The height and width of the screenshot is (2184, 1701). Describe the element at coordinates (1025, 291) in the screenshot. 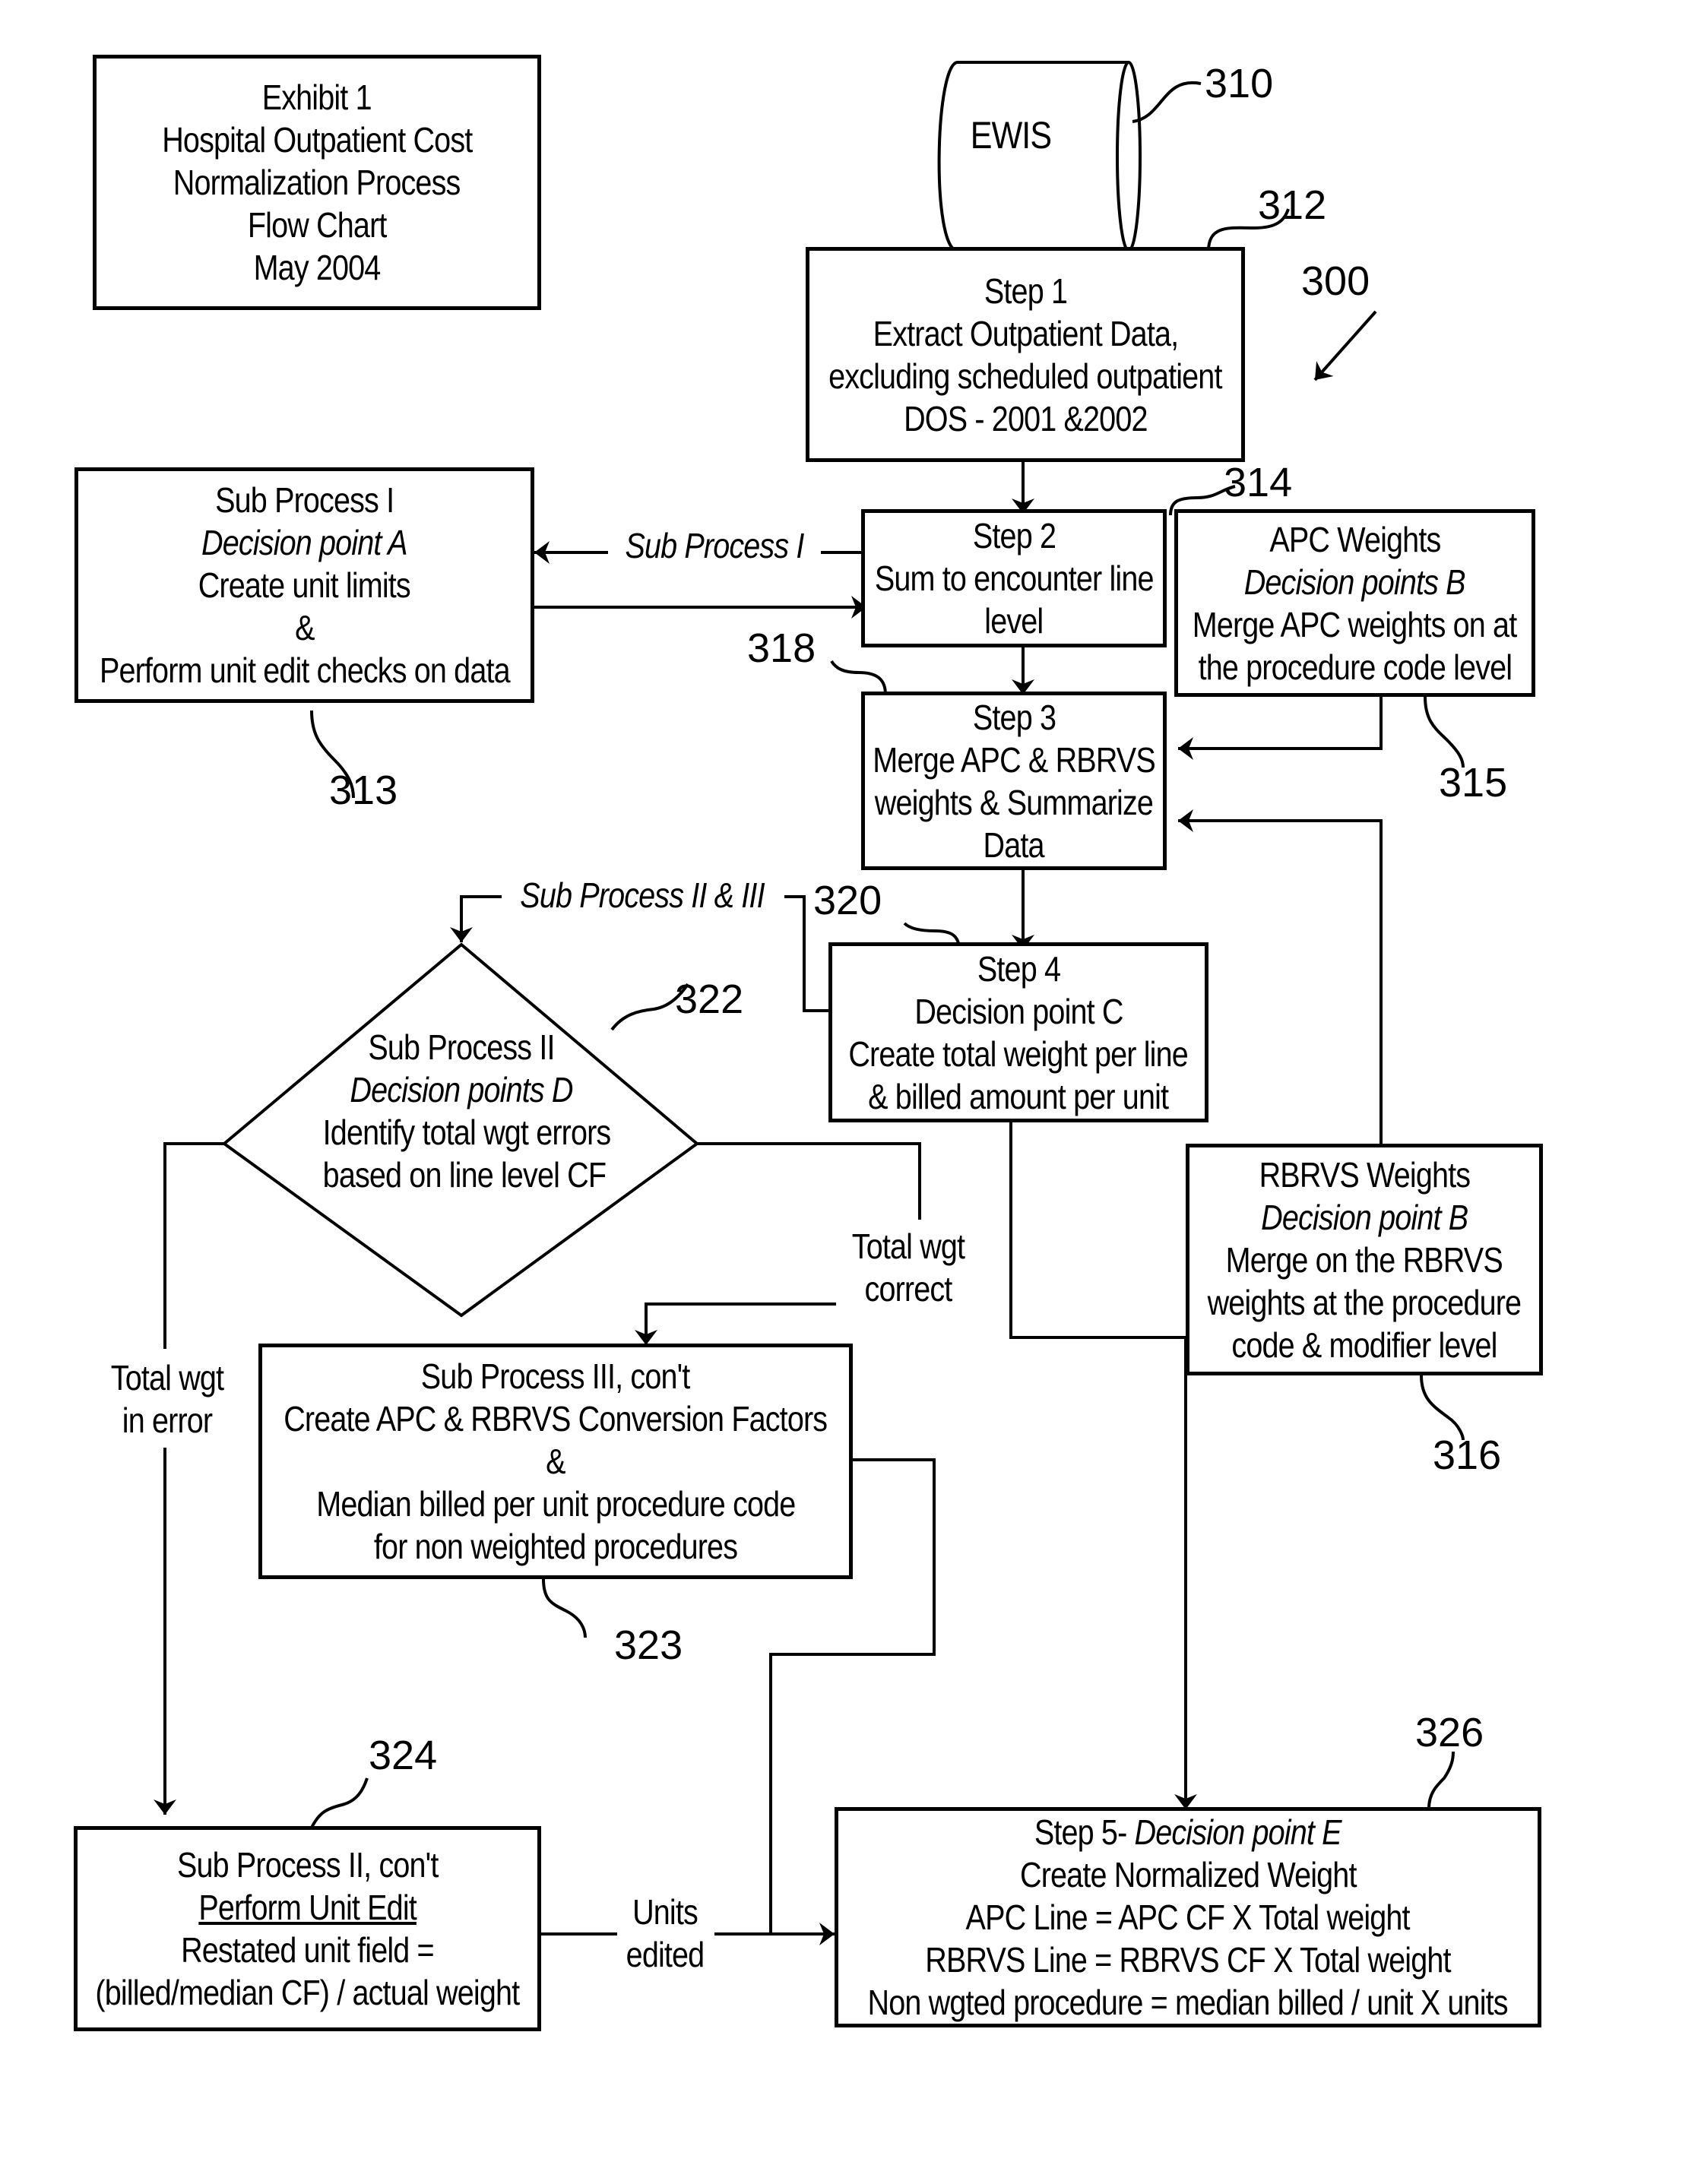

I see `step1-line: Step 1` at that location.